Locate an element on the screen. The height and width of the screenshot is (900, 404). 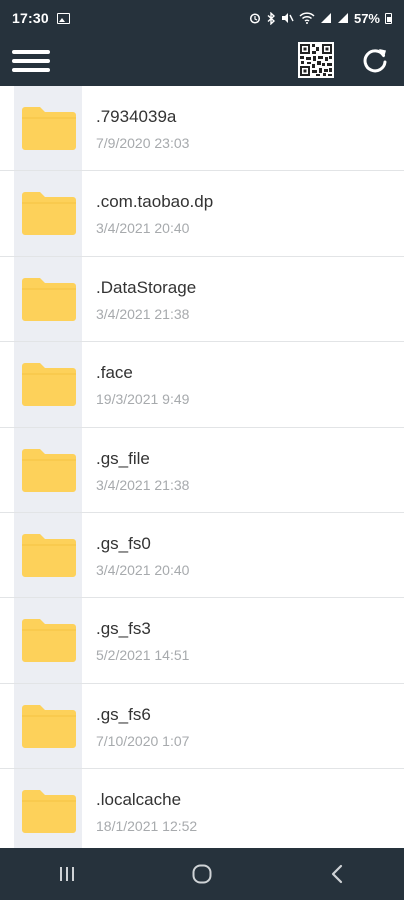
status-time: 17:30 is located at coordinates (30, 18).